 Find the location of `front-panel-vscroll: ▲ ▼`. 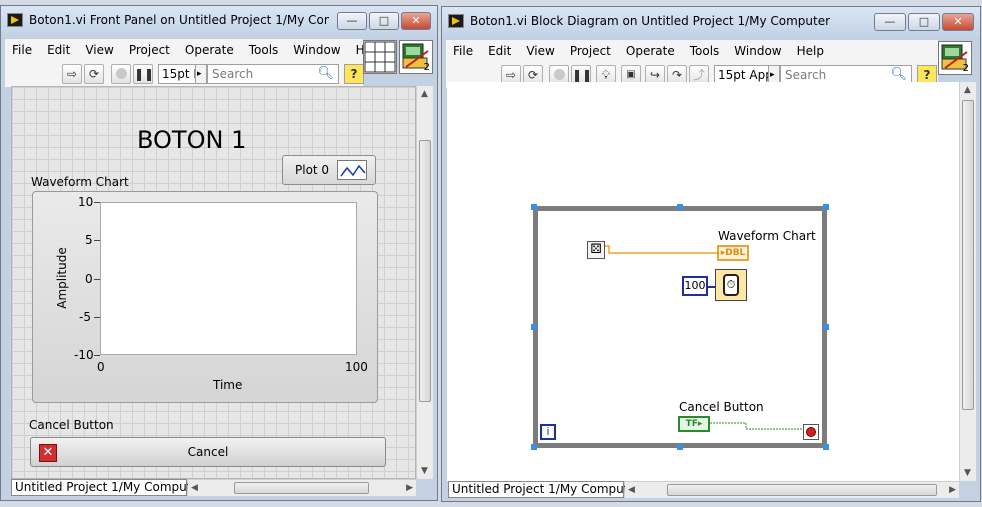

front-panel-vscroll: ▲ ▼ is located at coordinates (424, 282).